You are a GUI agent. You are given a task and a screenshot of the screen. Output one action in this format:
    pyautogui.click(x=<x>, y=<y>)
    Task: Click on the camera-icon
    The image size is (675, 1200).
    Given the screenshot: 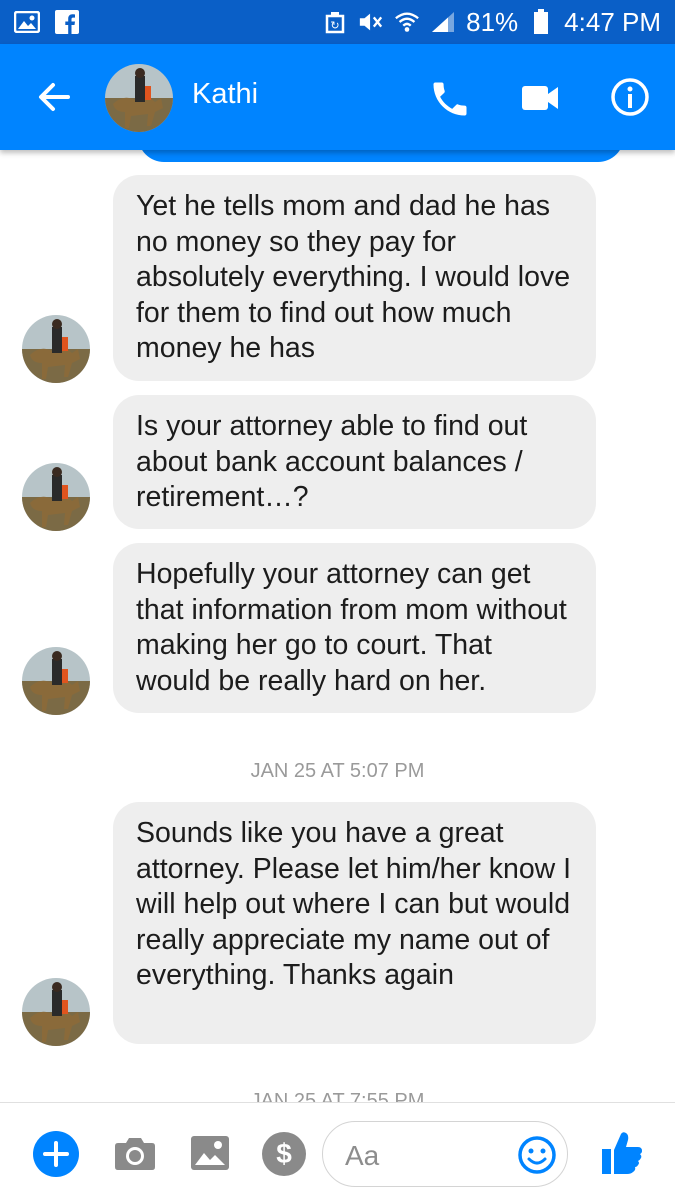 What is the action you would take?
    pyautogui.click(x=135, y=1154)
    